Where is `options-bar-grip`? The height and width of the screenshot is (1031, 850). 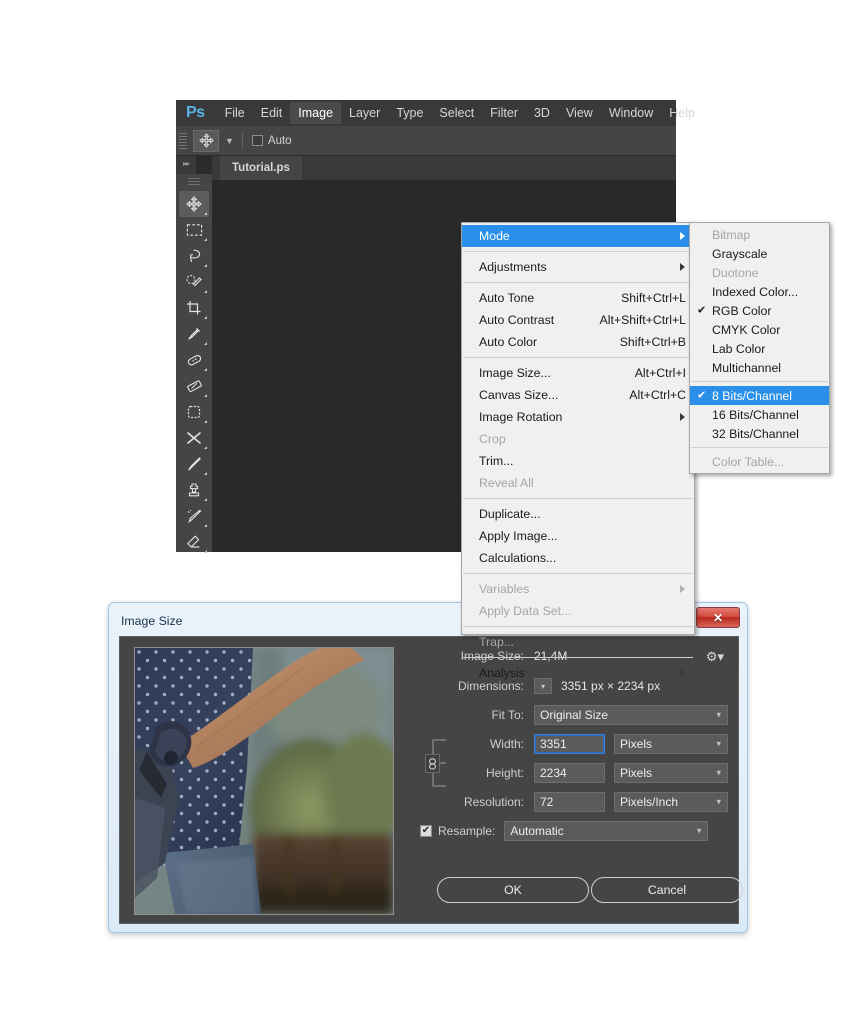 options-bar-grip is located at coordinates (183, 140).